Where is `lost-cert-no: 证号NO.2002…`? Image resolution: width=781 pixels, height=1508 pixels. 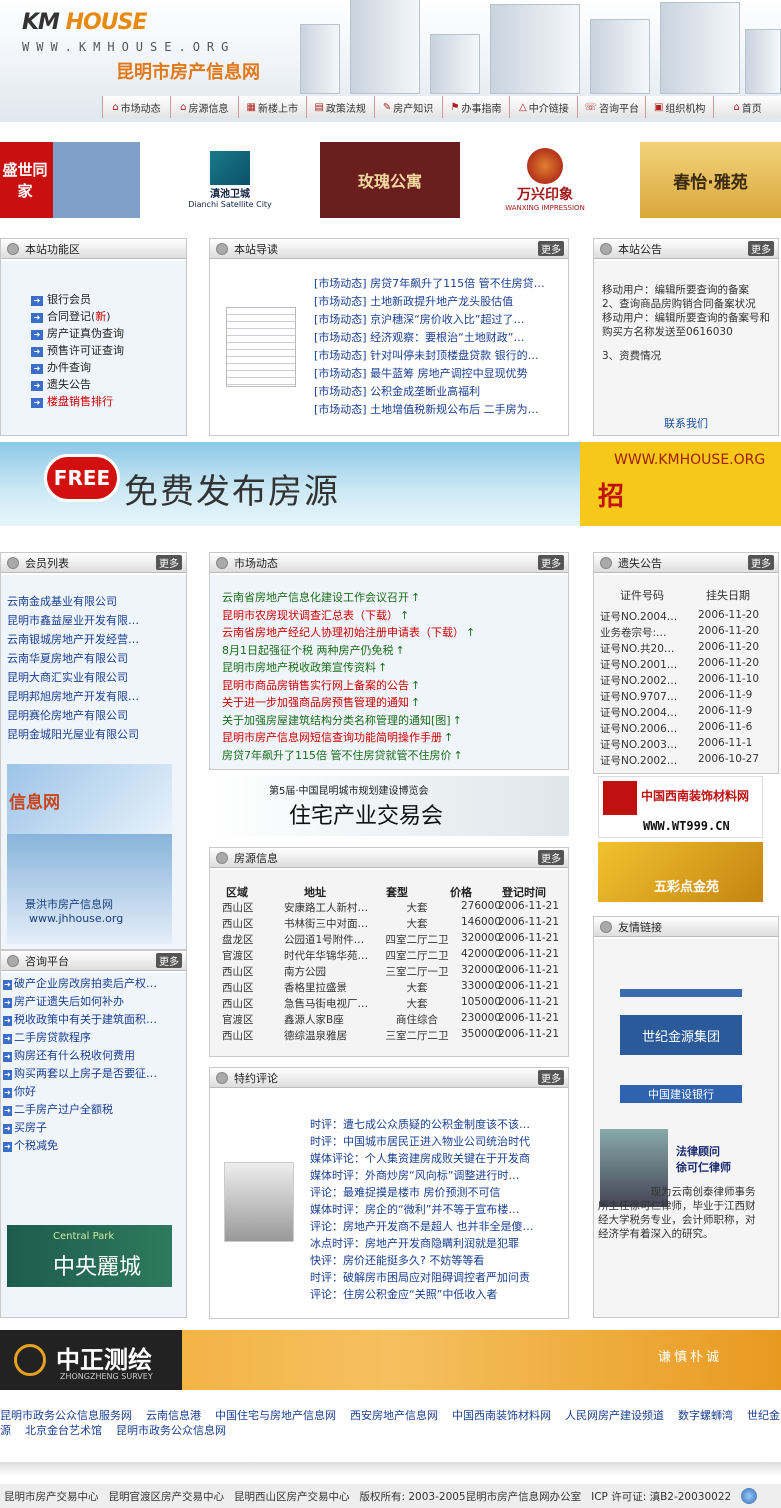 lost-cert-no: 证号NO.2002… is located at coordinates (643, 760).